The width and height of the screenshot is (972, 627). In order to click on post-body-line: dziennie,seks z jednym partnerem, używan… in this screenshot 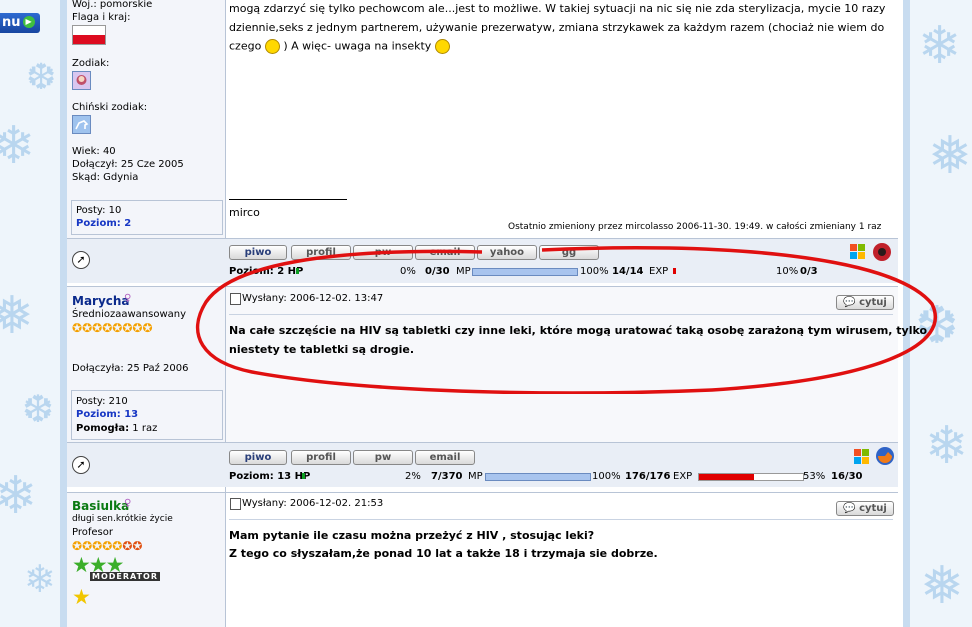, I will do `click(557, 27)`.